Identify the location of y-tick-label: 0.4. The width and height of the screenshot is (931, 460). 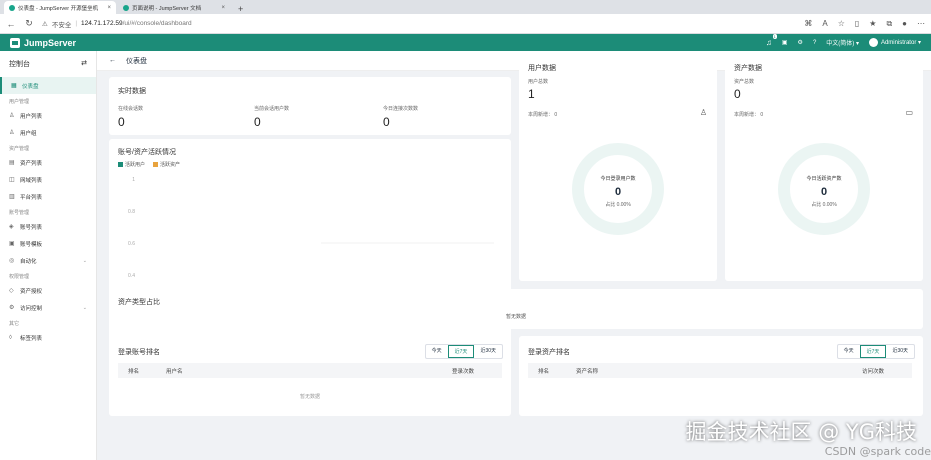
(131, 276).